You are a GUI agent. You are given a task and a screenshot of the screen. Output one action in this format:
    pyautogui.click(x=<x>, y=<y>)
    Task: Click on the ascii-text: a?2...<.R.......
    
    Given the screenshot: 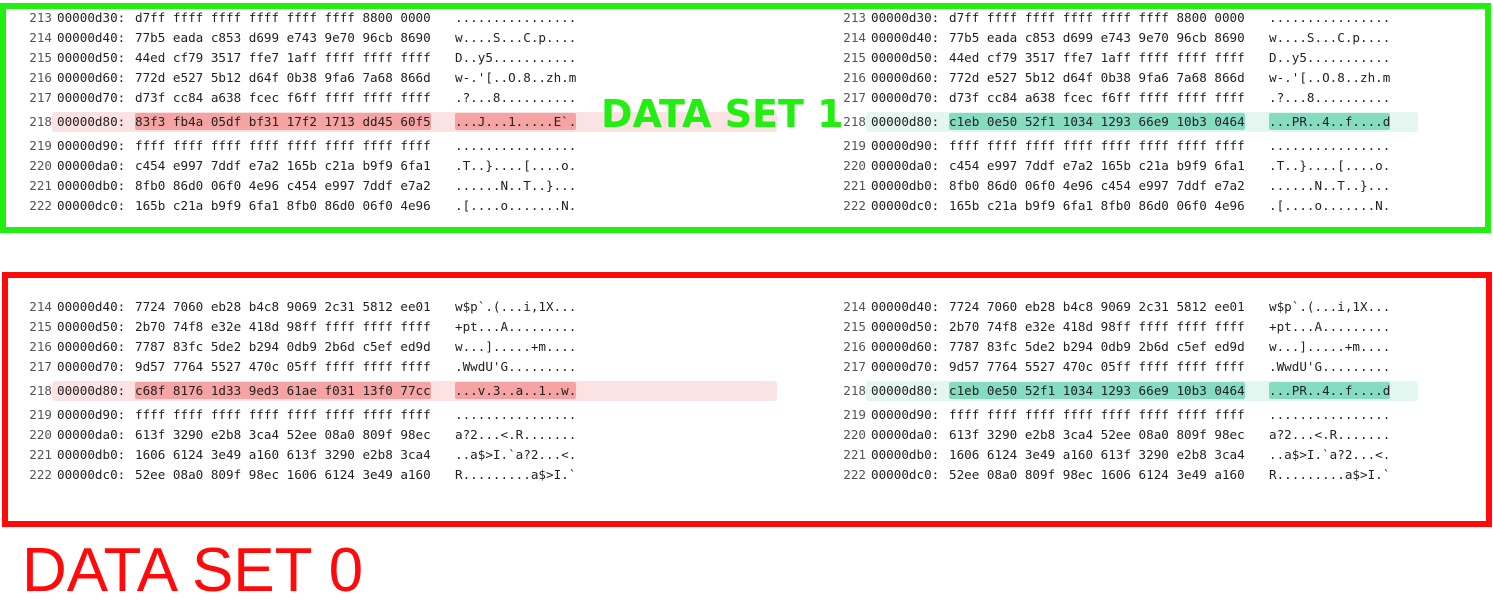 What is the action you would take?
    pyautogui.click(x=516, y=434)
    